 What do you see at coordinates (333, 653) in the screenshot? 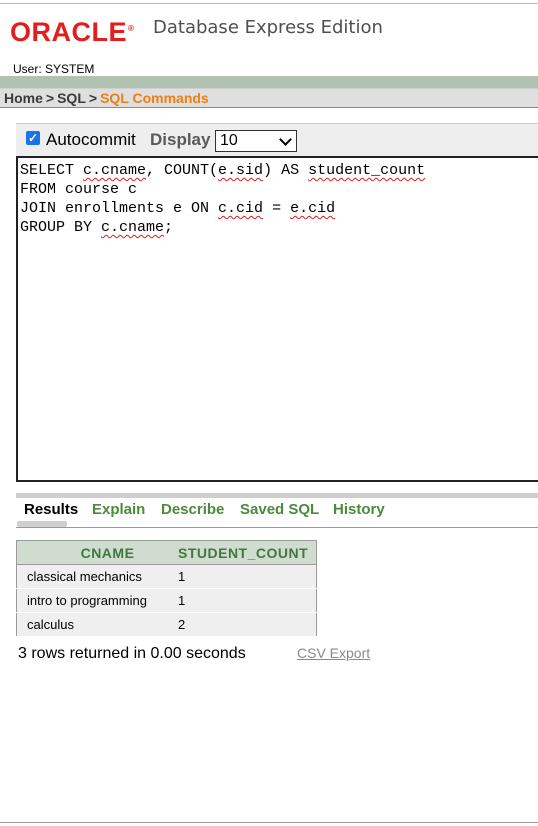
I see `csv-export-link: CSV Export` at bounding box center [333, 653].